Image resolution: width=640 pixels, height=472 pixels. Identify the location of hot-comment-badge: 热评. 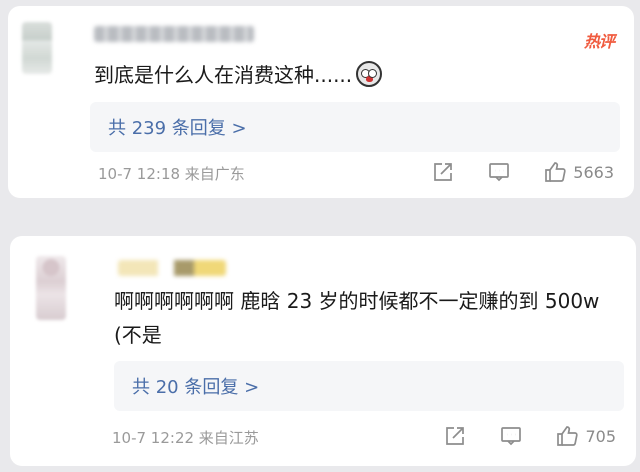
(599, 41).